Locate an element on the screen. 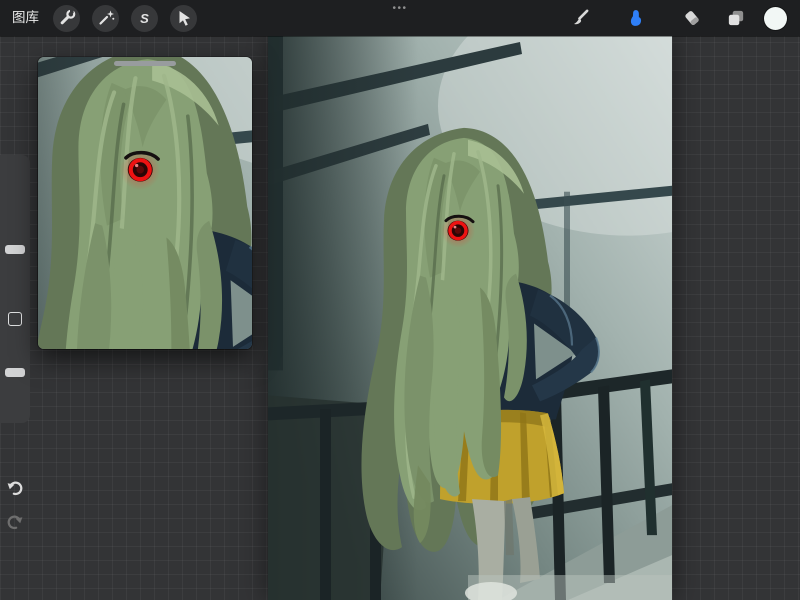 The height and width of the screenshot is (600, 800). selection-button: S is located at coordinates (144, 18).